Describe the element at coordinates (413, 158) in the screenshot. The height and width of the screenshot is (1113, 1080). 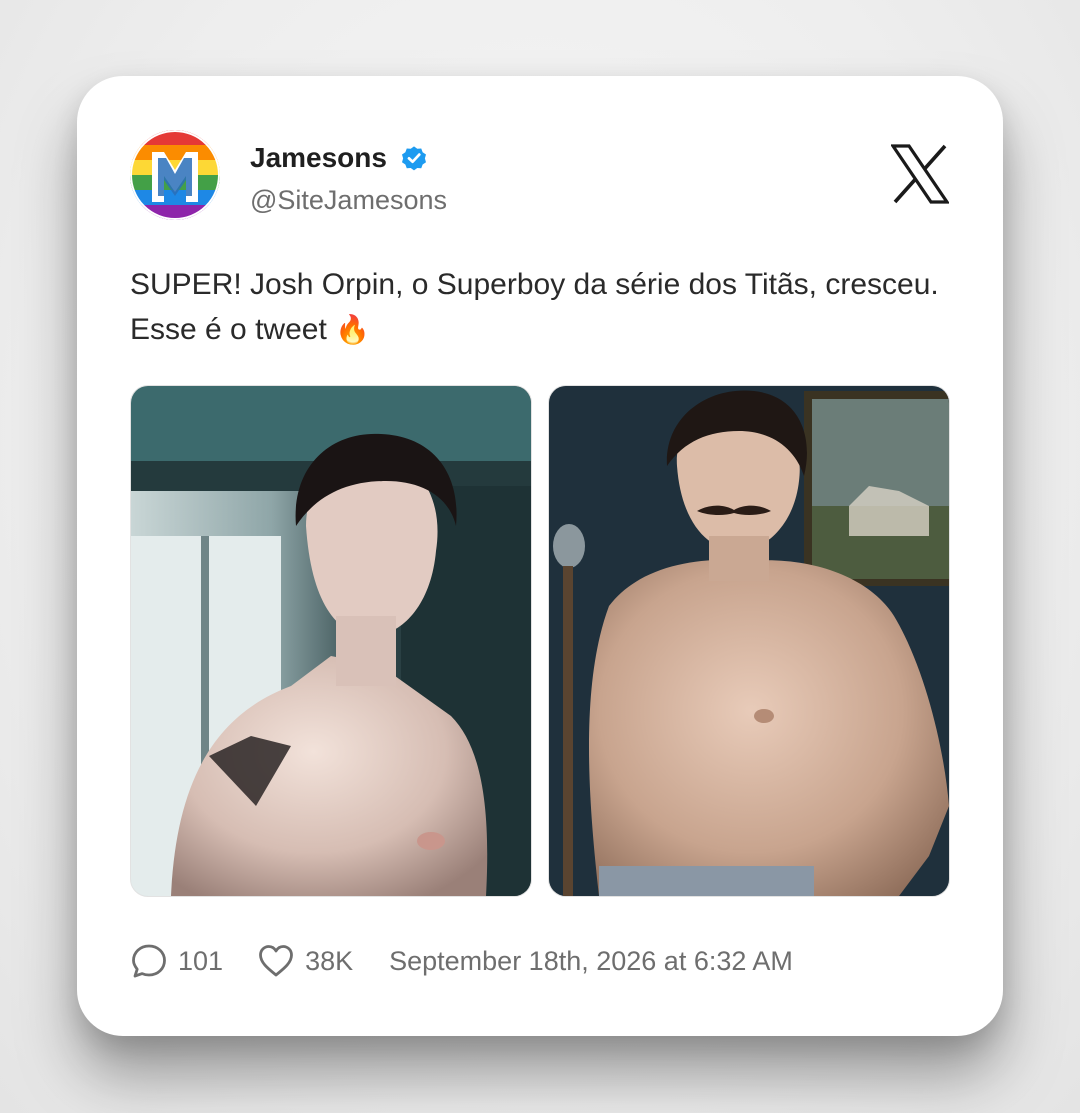
I see `verified-badge-icon` at that location.